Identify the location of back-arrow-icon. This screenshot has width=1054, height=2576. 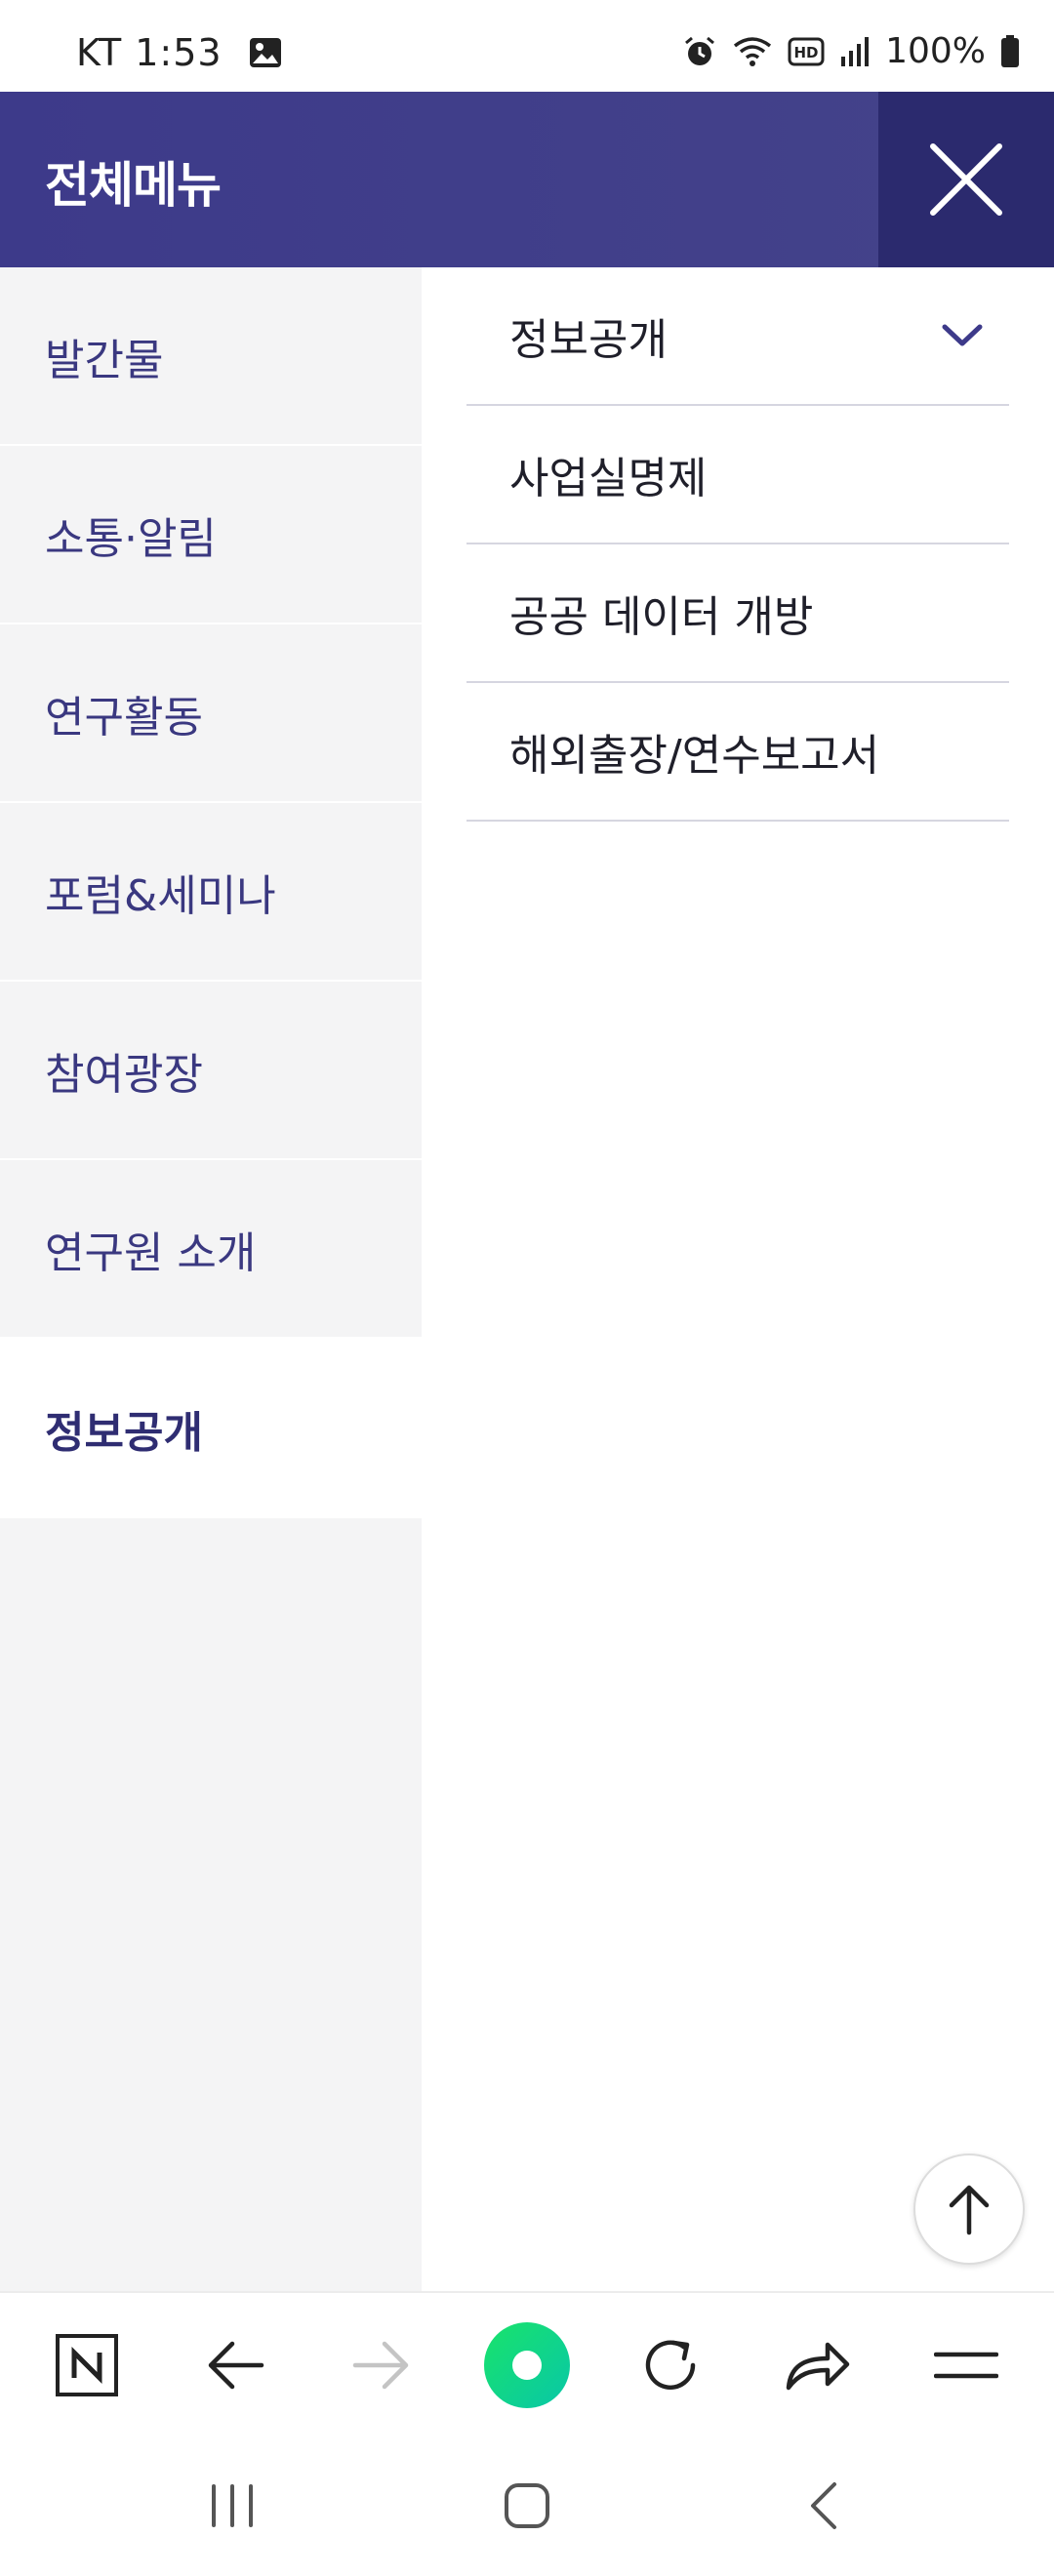
(236, 2365).